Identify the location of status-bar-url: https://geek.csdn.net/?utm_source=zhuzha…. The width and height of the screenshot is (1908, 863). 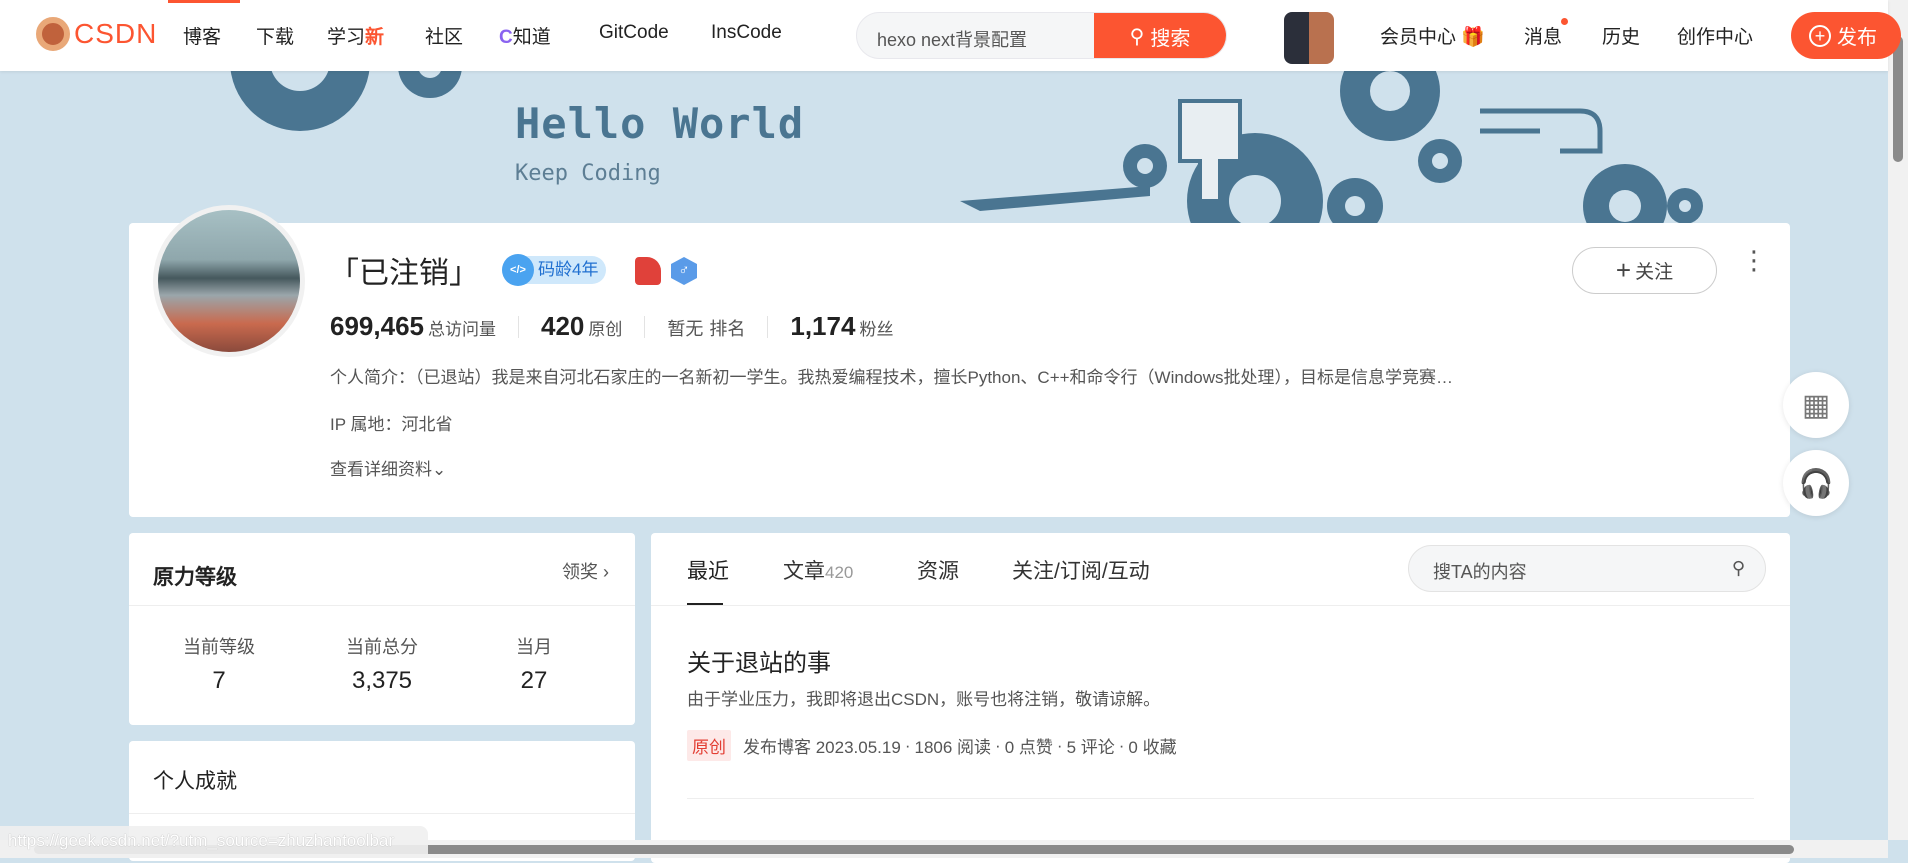
(214, 842).